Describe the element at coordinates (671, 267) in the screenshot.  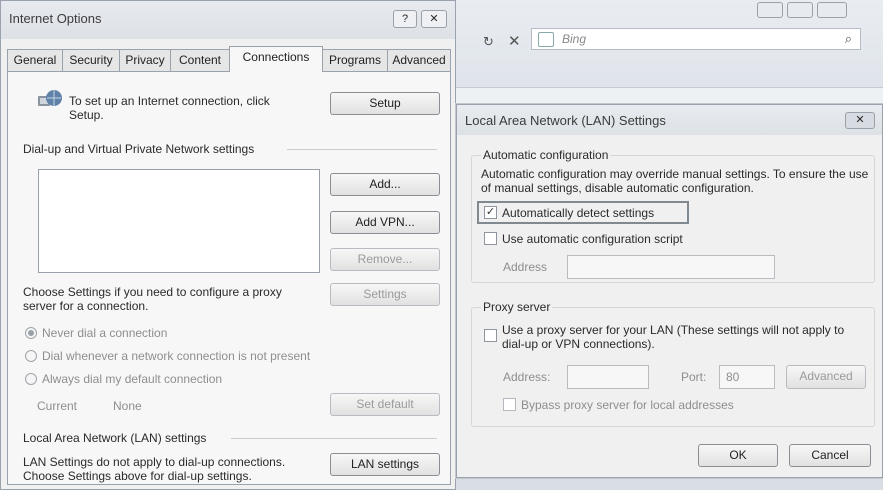
I see `address-field` at that location.